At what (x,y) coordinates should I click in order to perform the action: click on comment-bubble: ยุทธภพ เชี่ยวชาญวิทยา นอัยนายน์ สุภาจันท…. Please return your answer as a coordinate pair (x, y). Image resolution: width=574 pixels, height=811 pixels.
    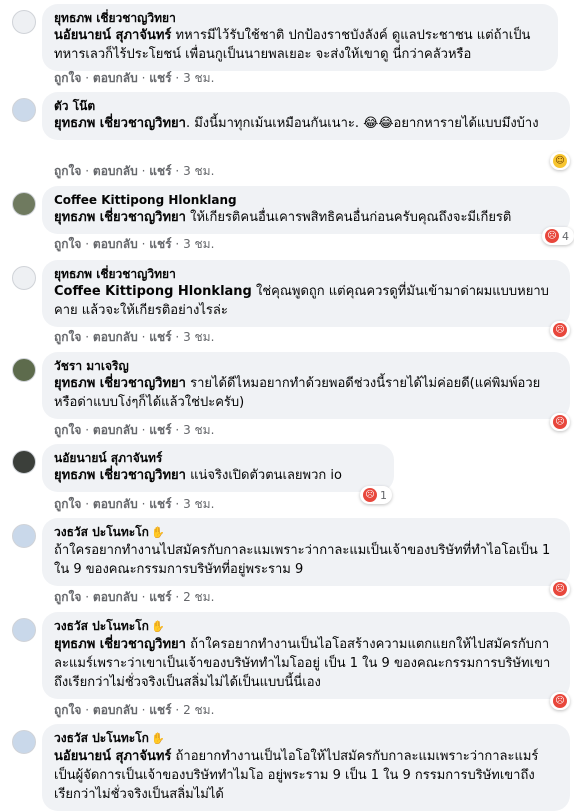
    Looking at the image, I should click on (300, 37).